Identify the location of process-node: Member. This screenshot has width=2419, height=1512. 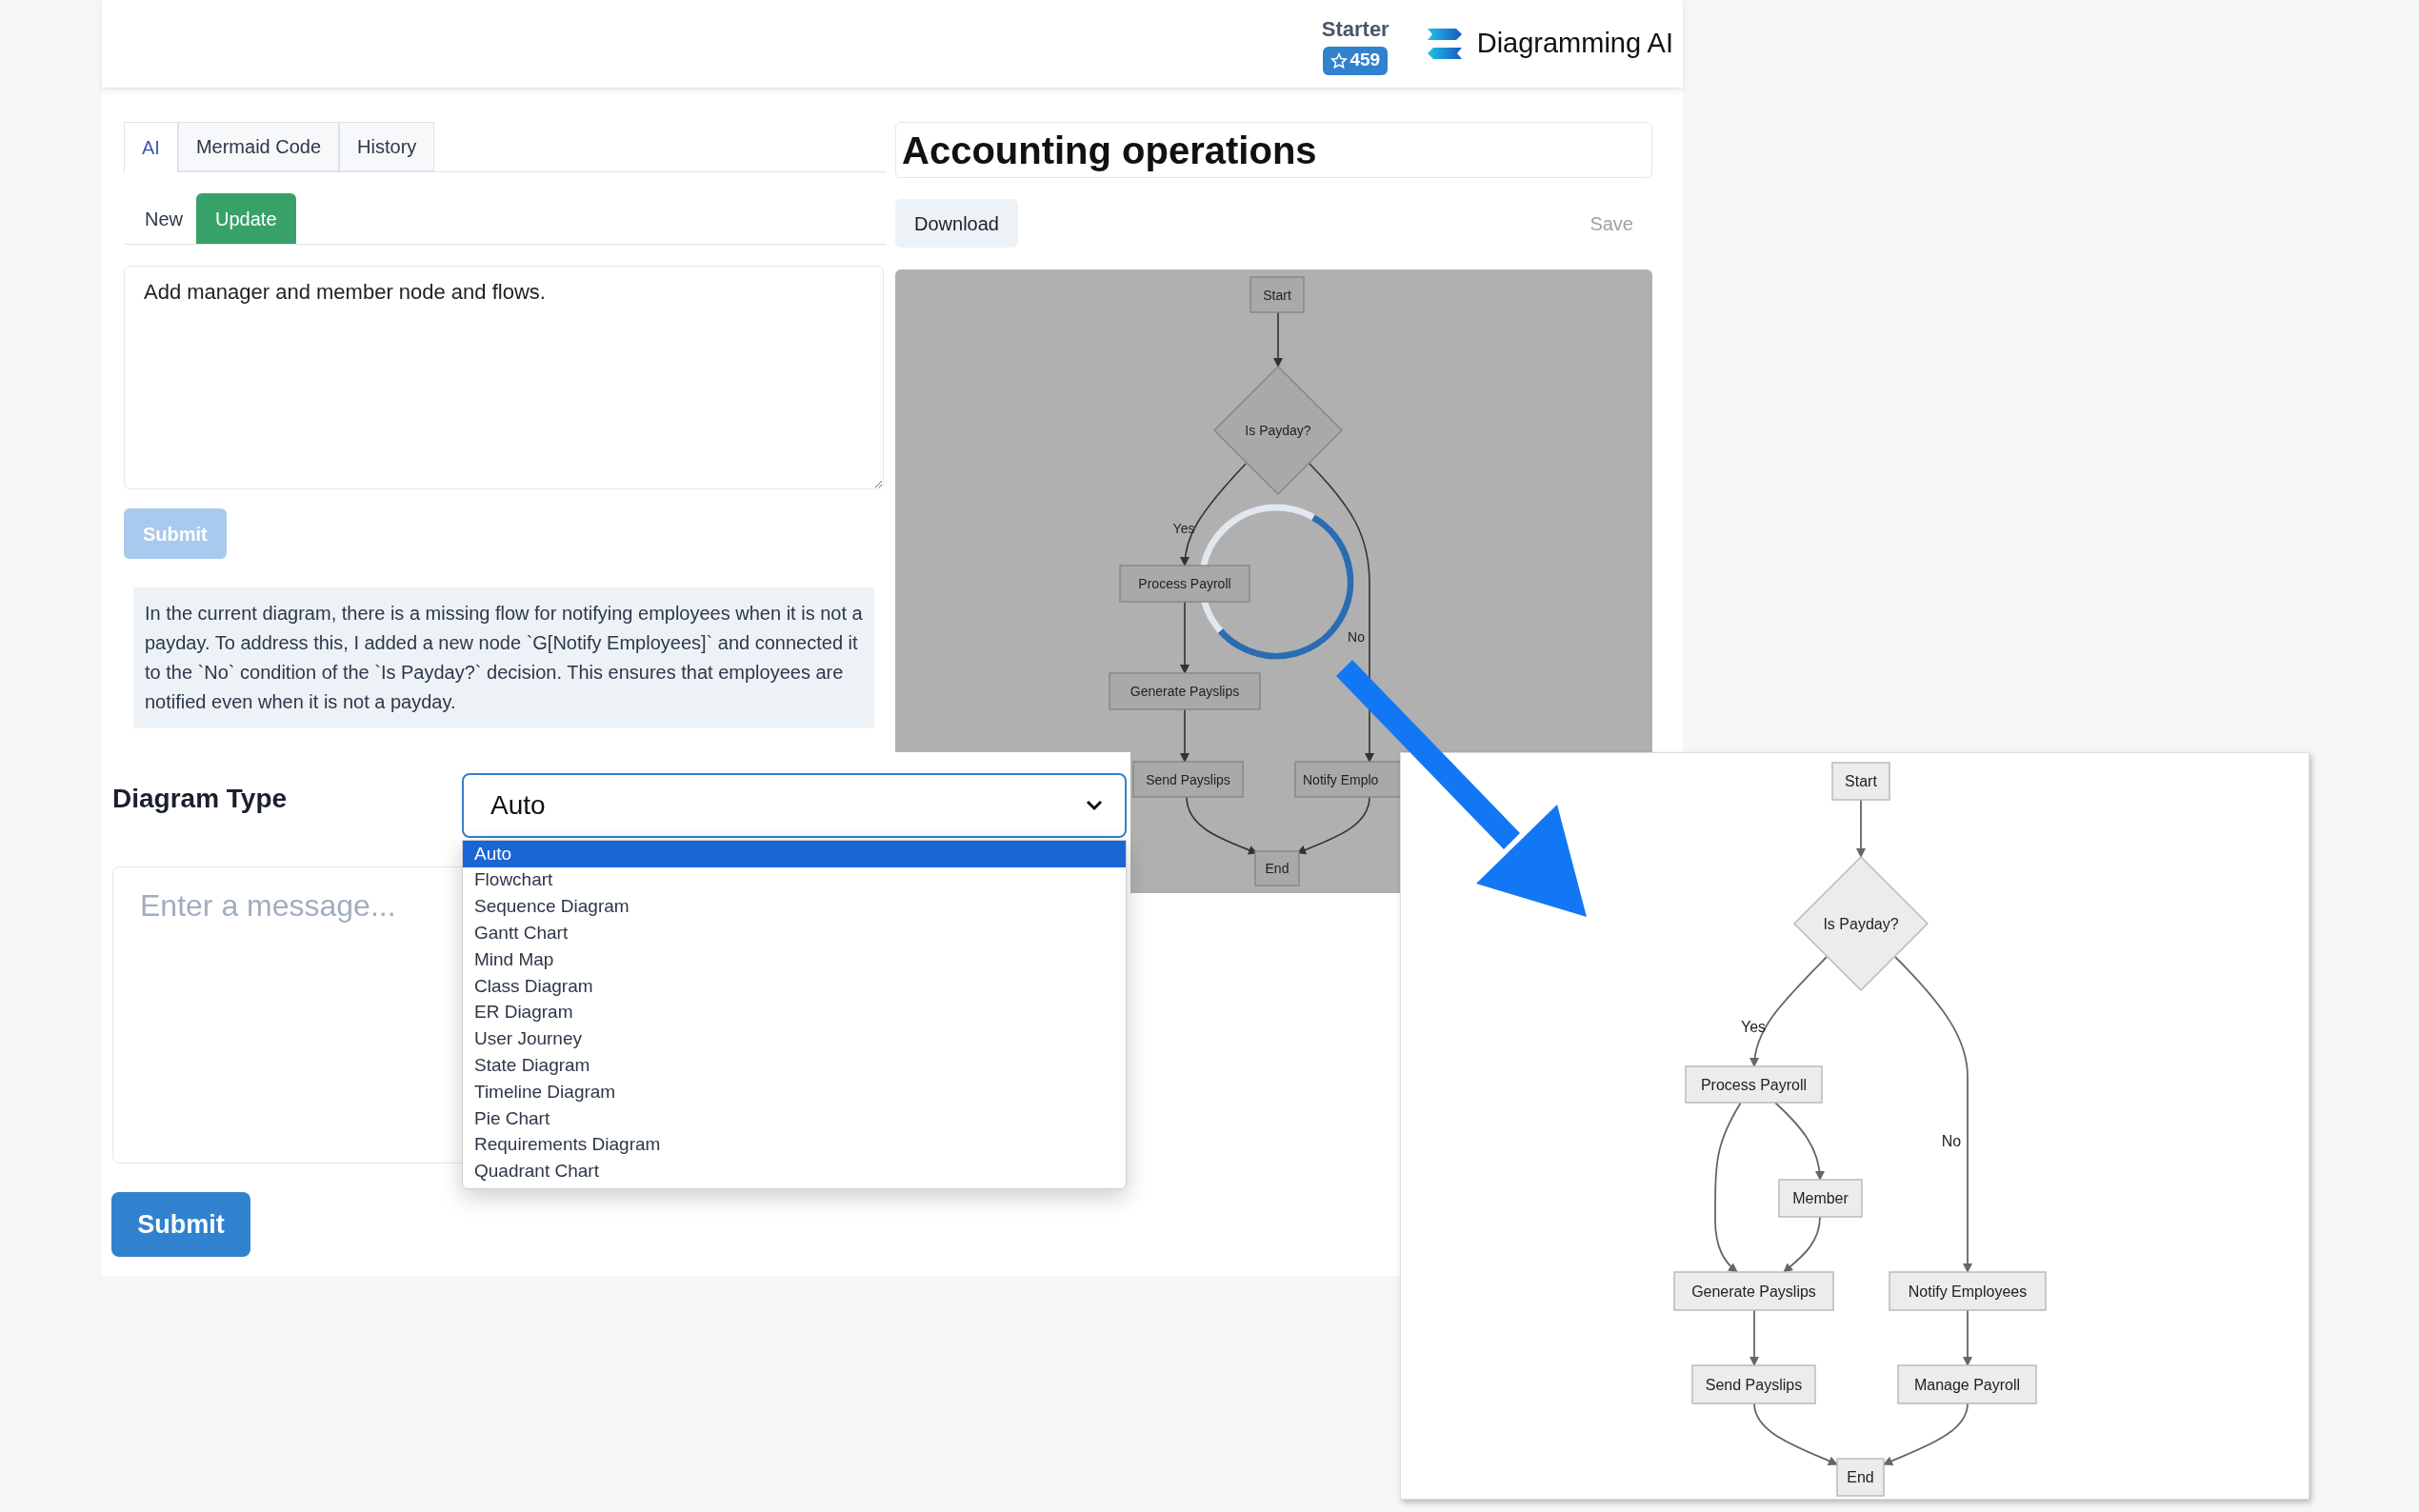
(1820, 1198).